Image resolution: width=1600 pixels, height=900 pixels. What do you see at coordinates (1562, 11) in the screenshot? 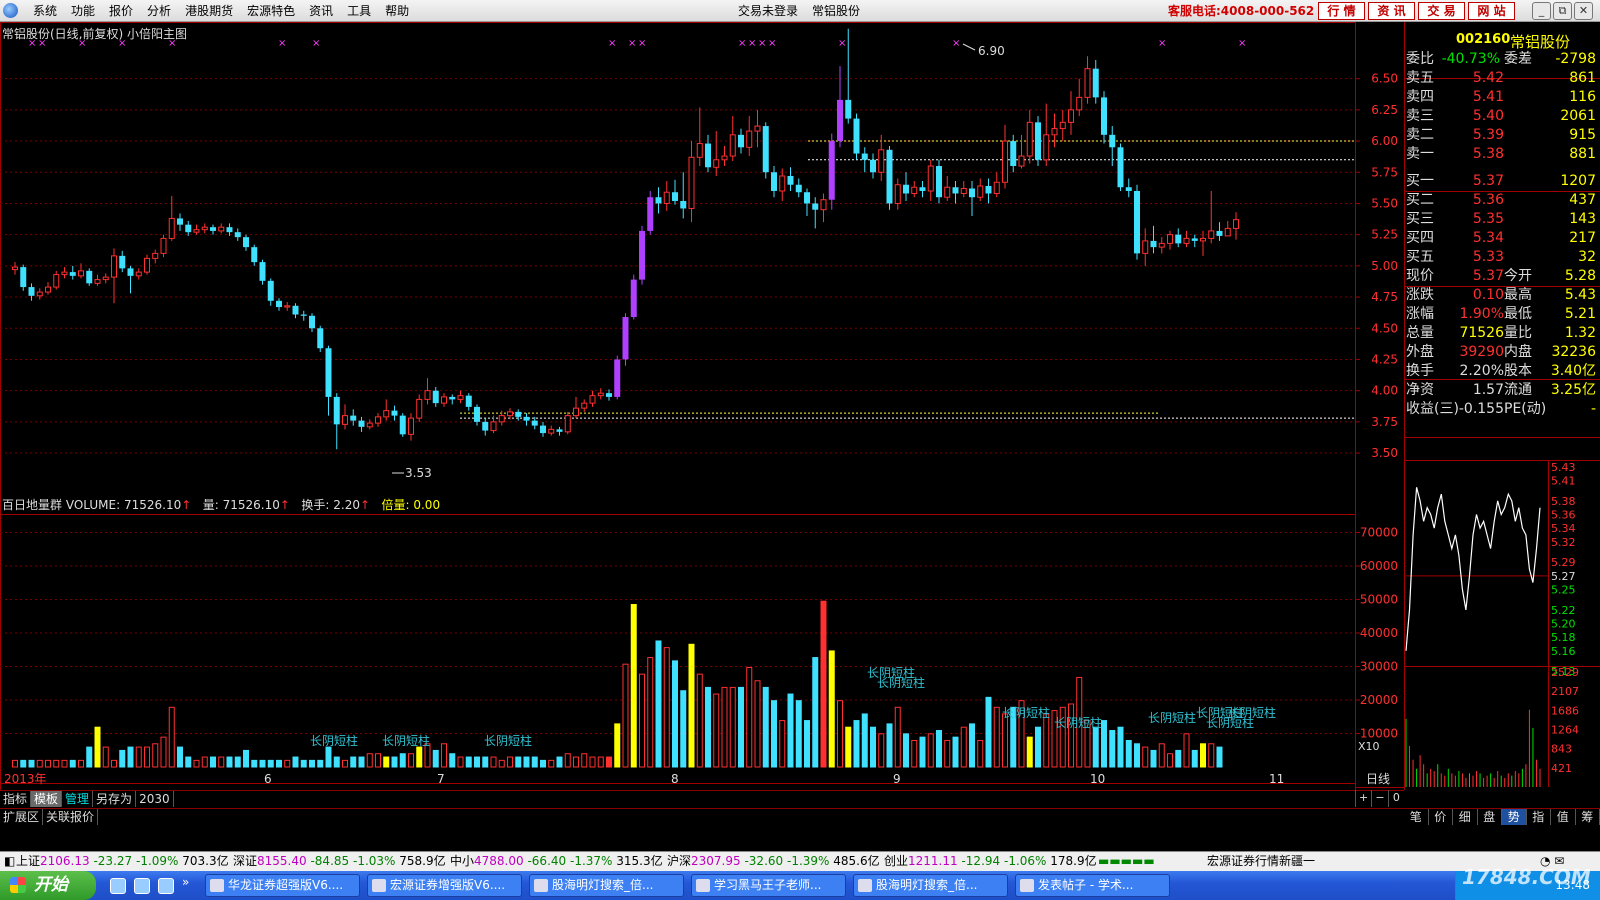
I see `restore-icon: ⧉` at bounding box center [1562, 11].